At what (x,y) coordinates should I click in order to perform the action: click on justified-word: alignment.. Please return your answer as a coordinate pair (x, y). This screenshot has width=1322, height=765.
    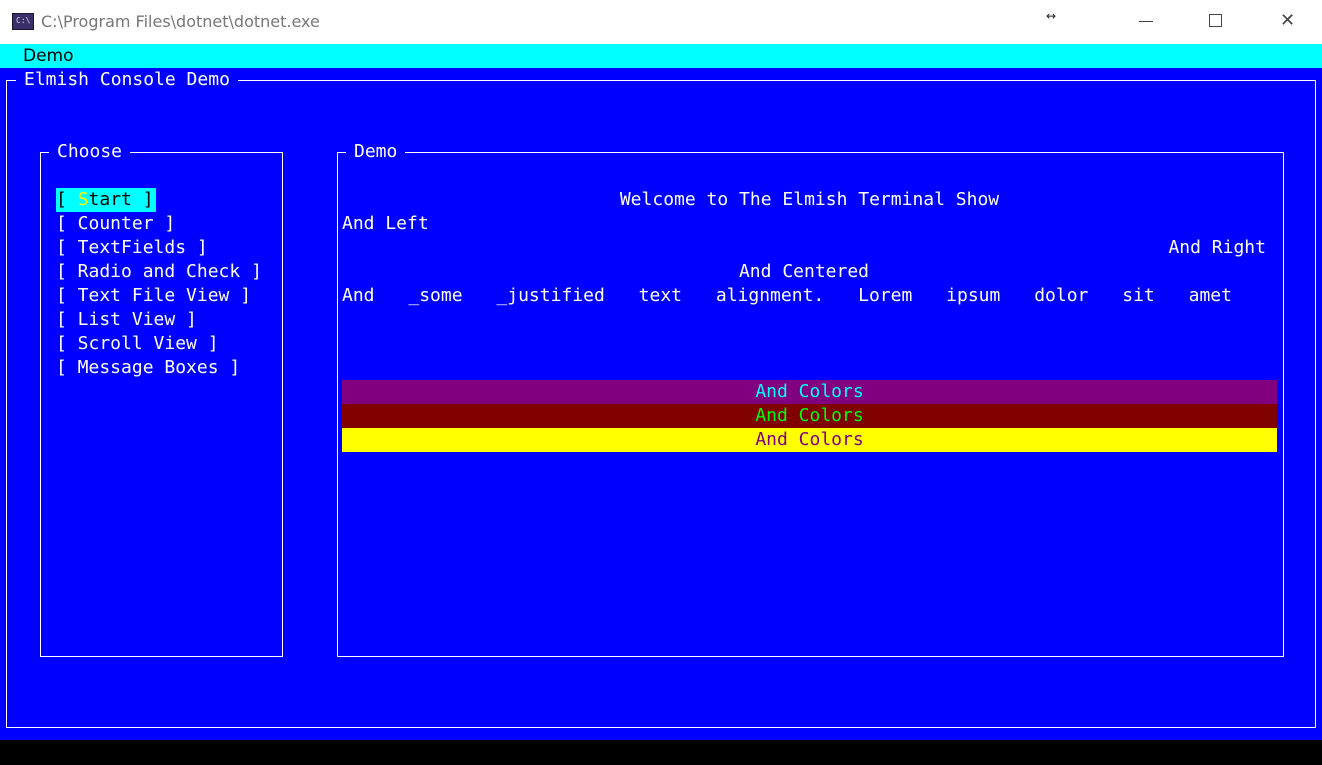
    Looking at the image, I should click on (770, 295).